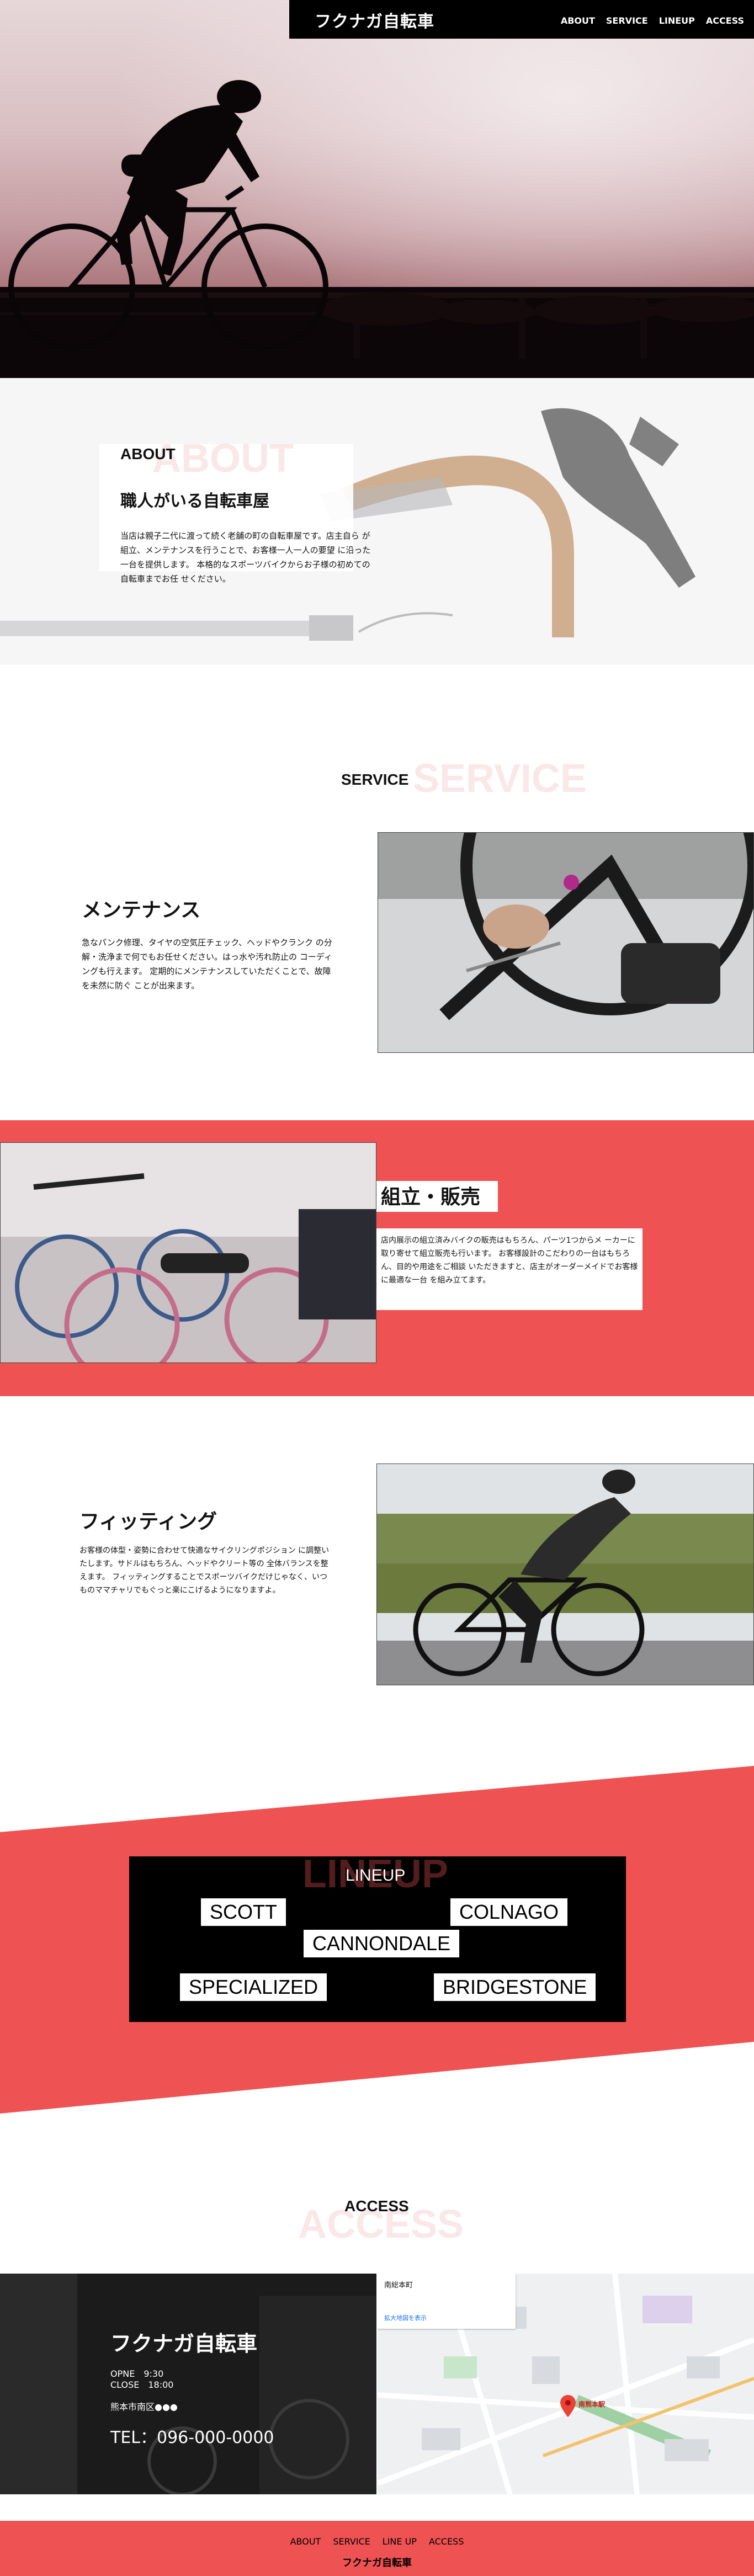 The image size is (754, 2576). Describe the element at coordinates (377, 2541) in the screenshot. I see `footer-nav: ABOUT SERVICE LINE UP ACCESS` at that location.